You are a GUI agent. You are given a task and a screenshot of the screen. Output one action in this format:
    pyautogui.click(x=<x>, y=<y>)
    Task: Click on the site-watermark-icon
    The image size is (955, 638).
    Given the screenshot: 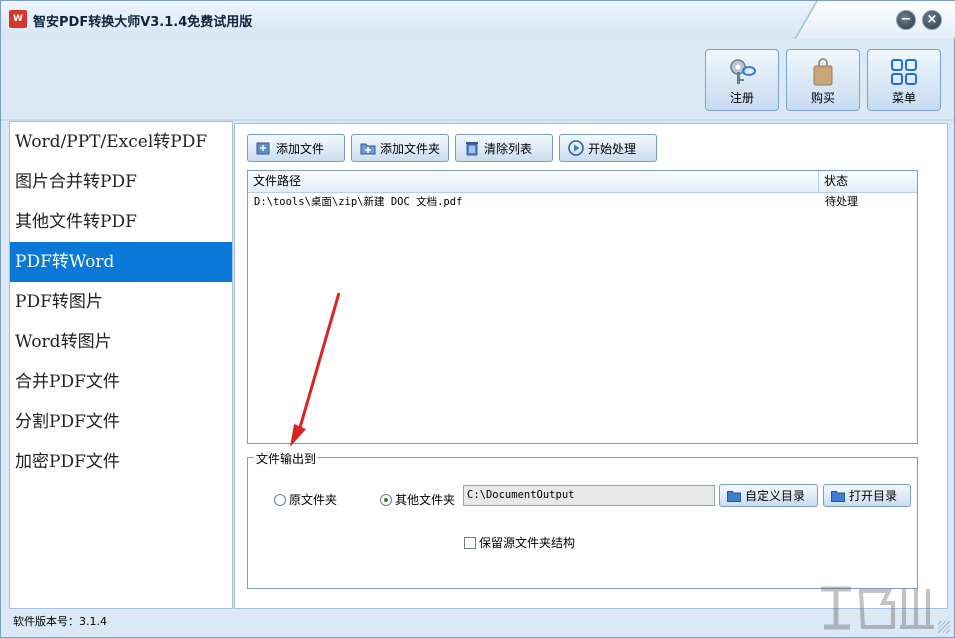 What is the action you would take?
    pyautogui.click(x=877, y=608)
    